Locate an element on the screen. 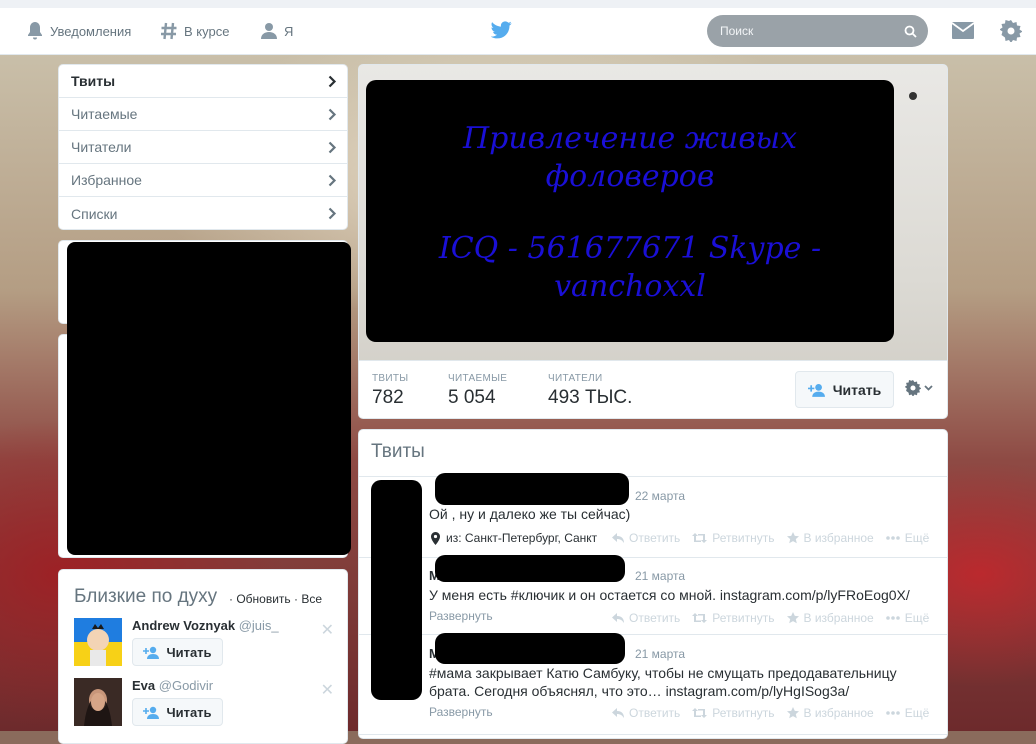 The image size is (1036, 744). messages-icon is located at coordinates (963, 30).